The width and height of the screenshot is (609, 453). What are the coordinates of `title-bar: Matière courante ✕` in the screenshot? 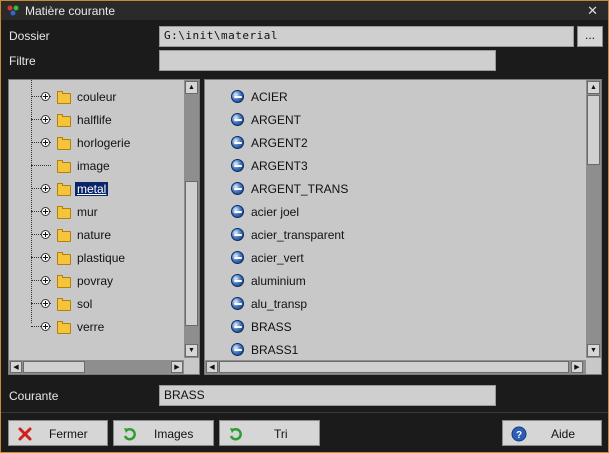 It's located at (304, 10).